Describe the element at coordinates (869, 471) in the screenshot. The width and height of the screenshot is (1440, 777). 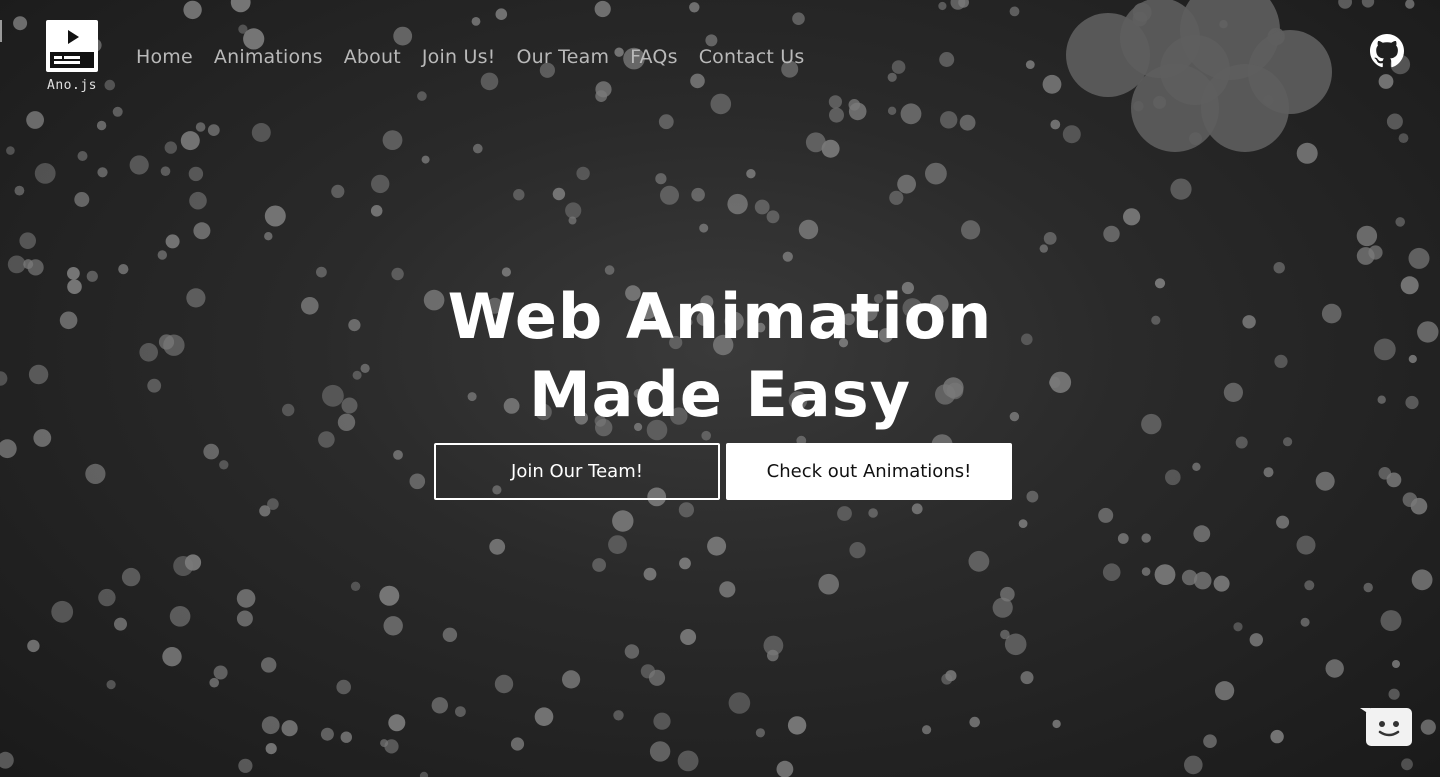
I see `check-out-animations-button: Check out Animations!` at that location.